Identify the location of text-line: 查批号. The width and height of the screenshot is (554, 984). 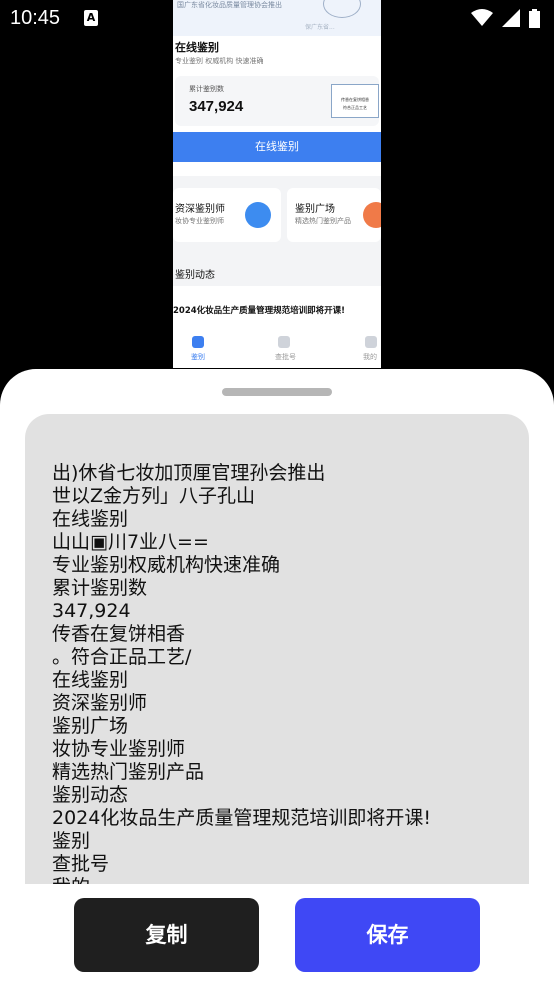
(81, 864).